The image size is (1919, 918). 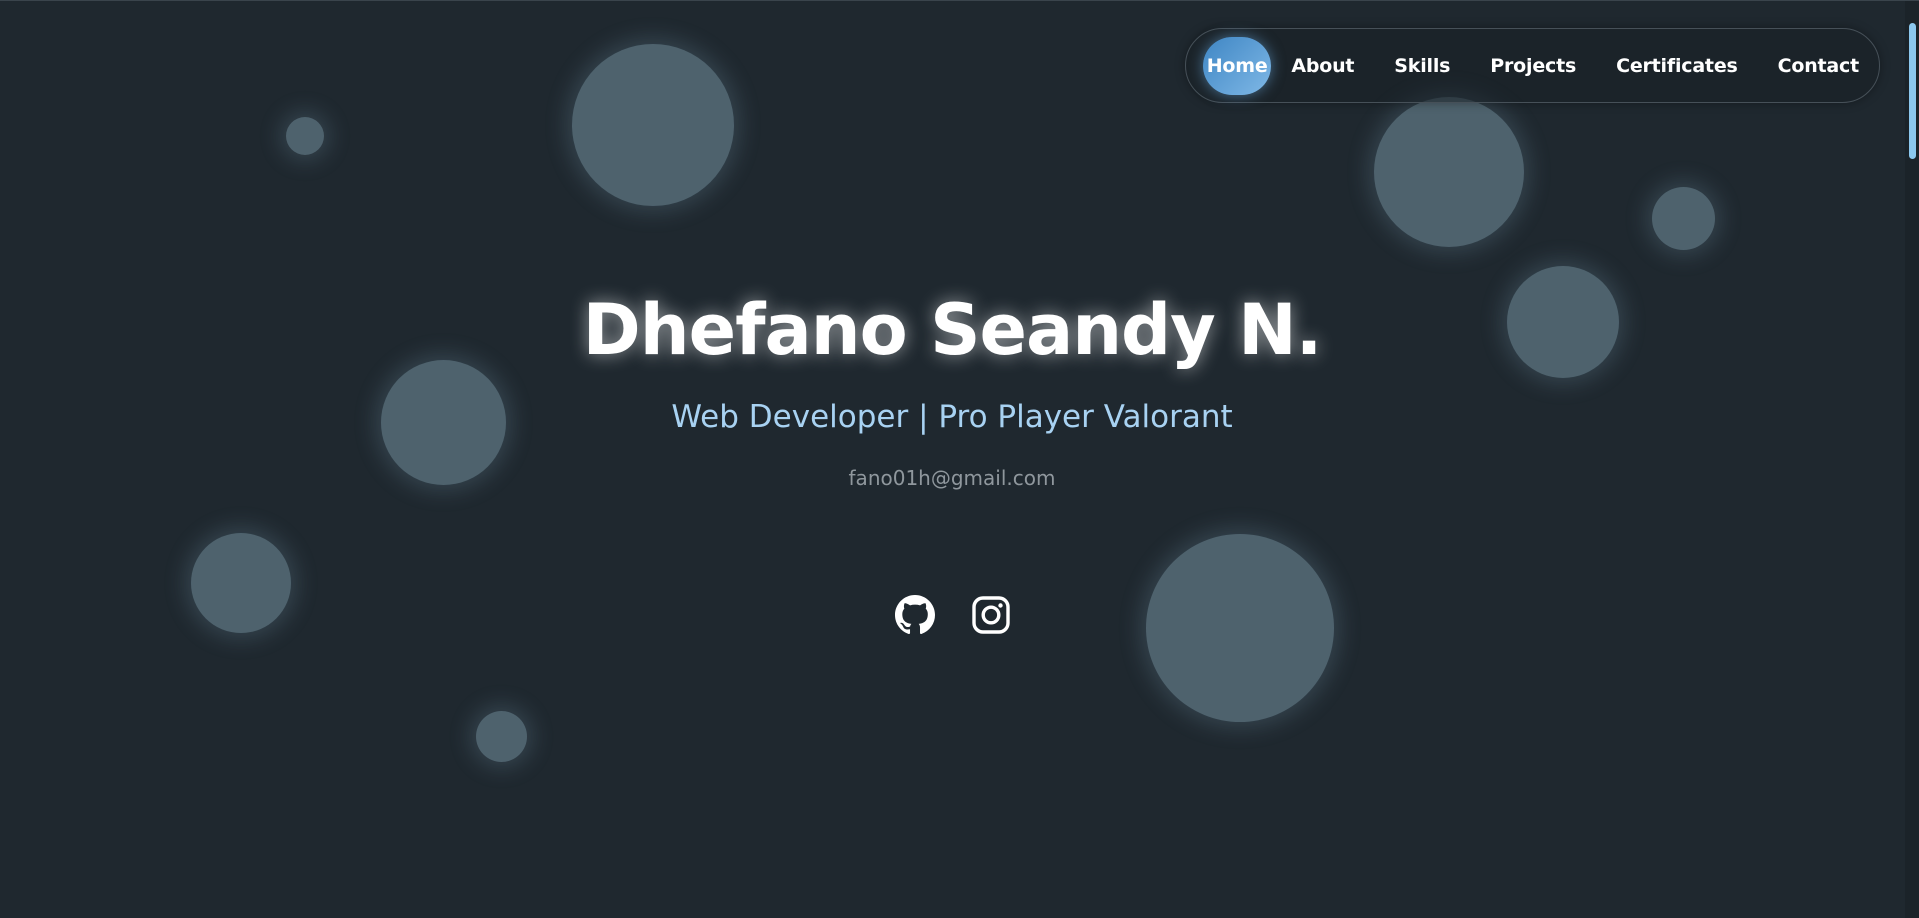 I want to click on nav-item-projects: Projects, so click(x=1533, y=66).